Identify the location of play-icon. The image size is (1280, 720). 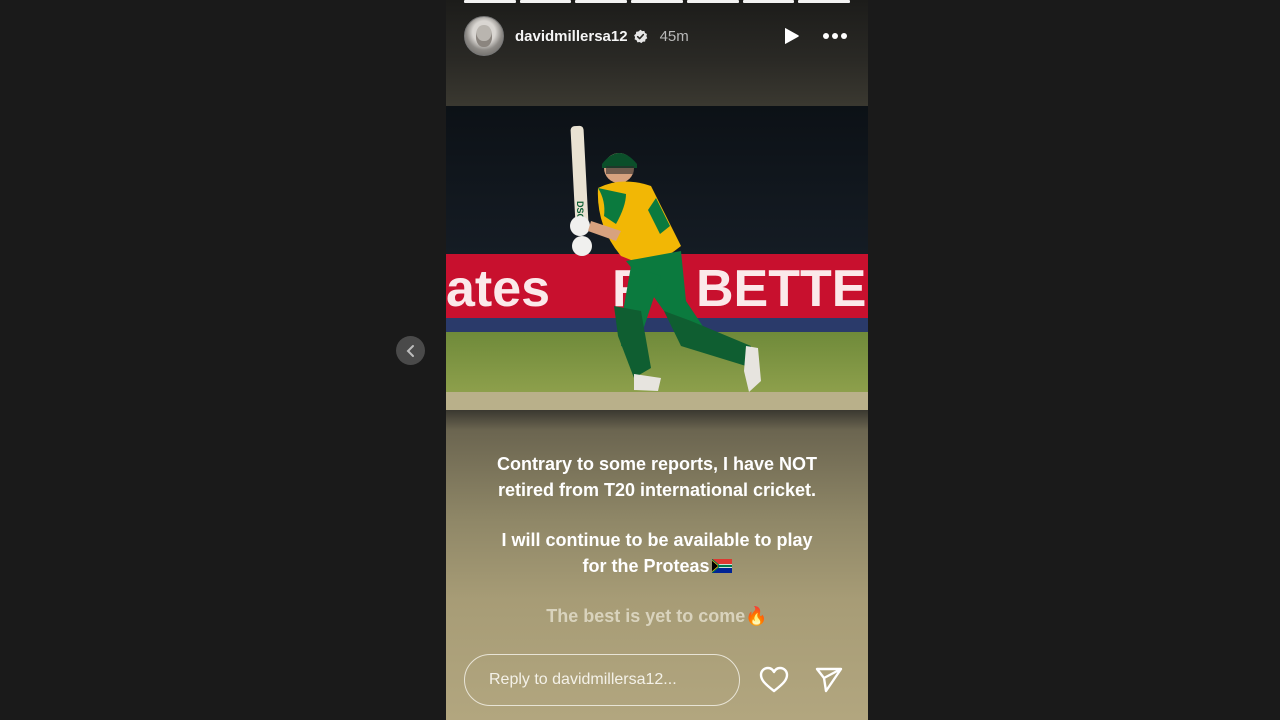
(792, 36).